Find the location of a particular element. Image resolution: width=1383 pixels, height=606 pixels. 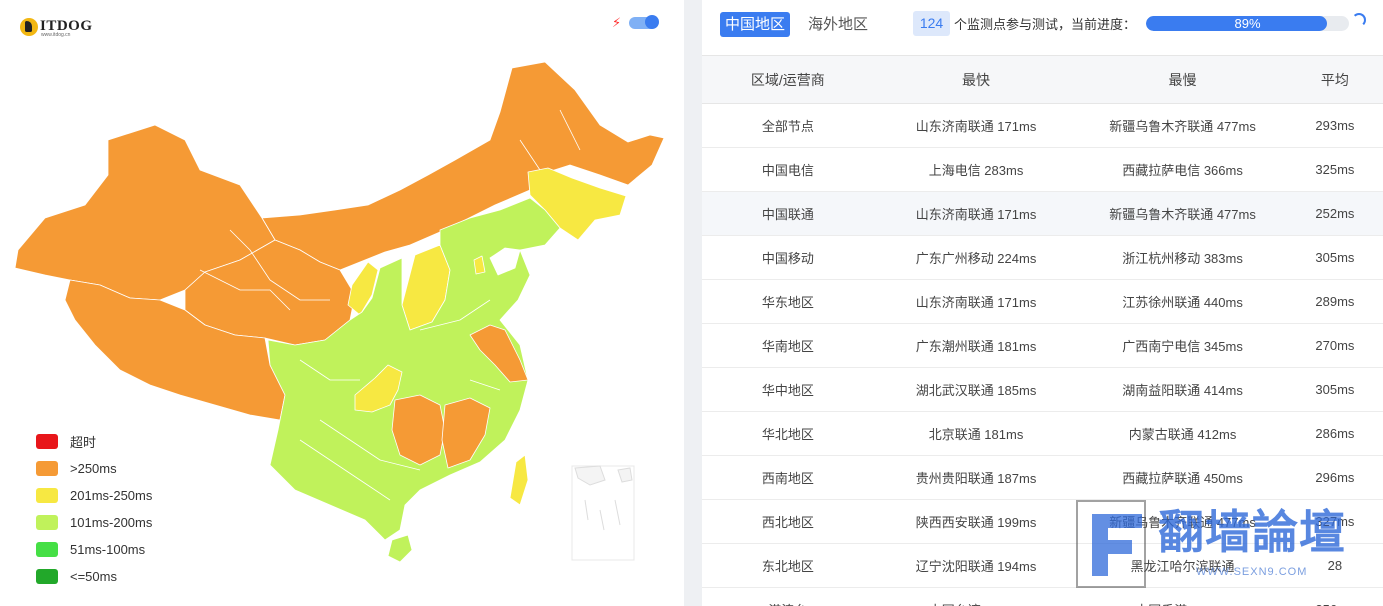

table-row: 华北地区 北京联通 181ms 内蒙古联通 412ms 286ms is located at coordinates (1042, 433).